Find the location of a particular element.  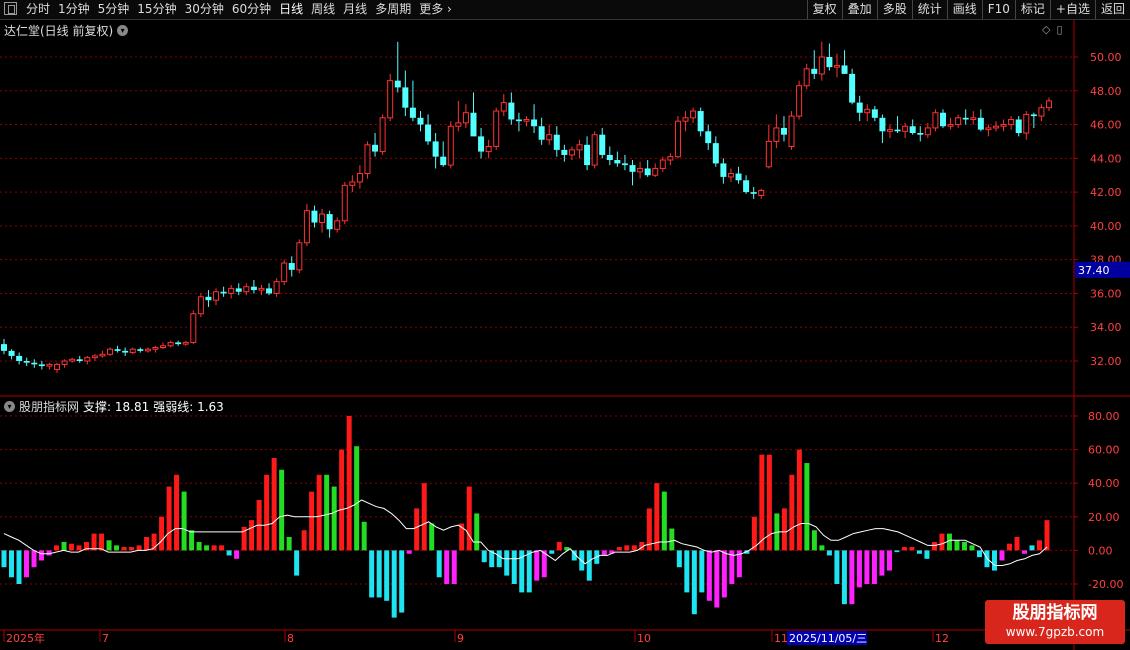

date-label: 7 is located at coordinates (105, 638).